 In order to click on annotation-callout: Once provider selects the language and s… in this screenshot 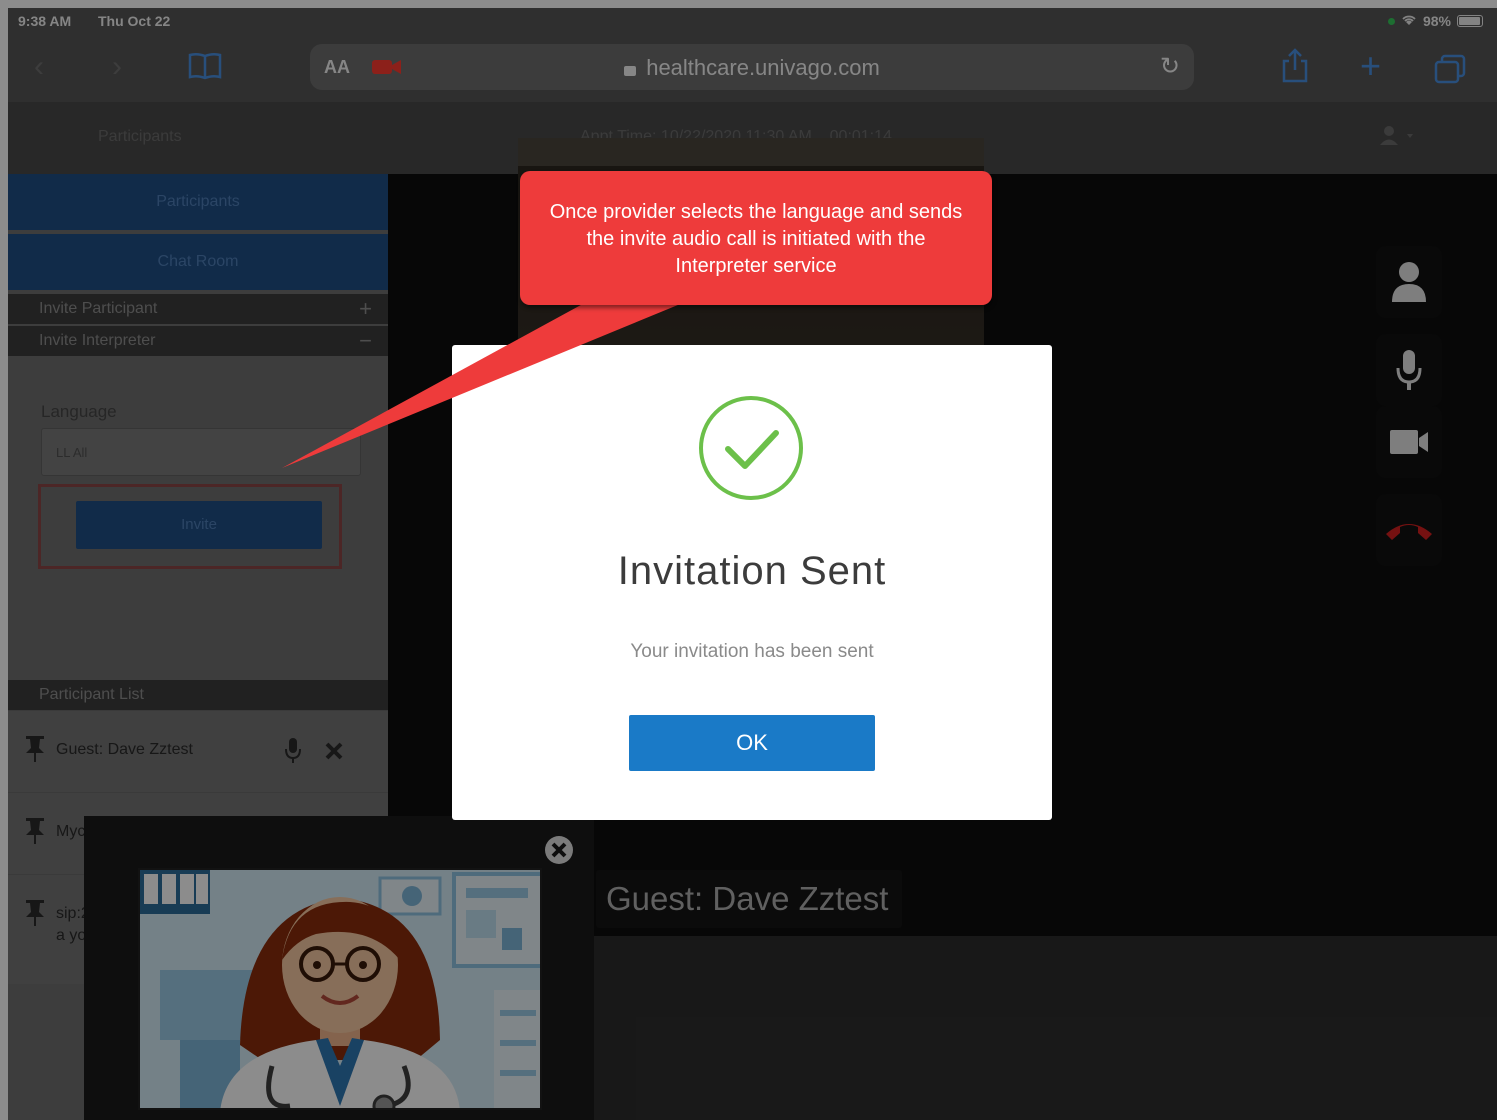, I will do `click(756, 238)`.